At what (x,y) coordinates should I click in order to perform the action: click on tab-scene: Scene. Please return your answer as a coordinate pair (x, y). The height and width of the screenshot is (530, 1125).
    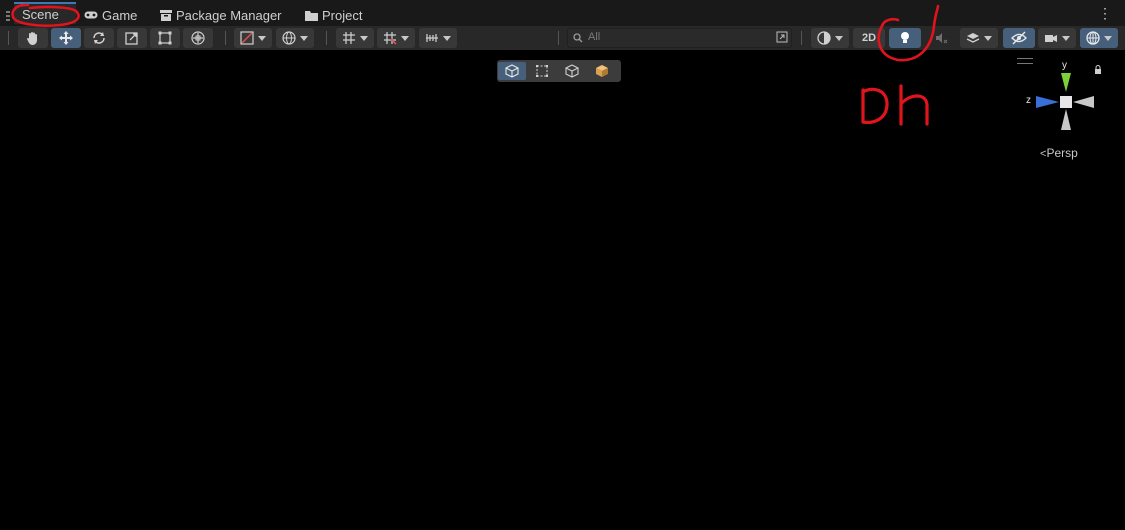
    Looking at the image, I should click on (45, 13).